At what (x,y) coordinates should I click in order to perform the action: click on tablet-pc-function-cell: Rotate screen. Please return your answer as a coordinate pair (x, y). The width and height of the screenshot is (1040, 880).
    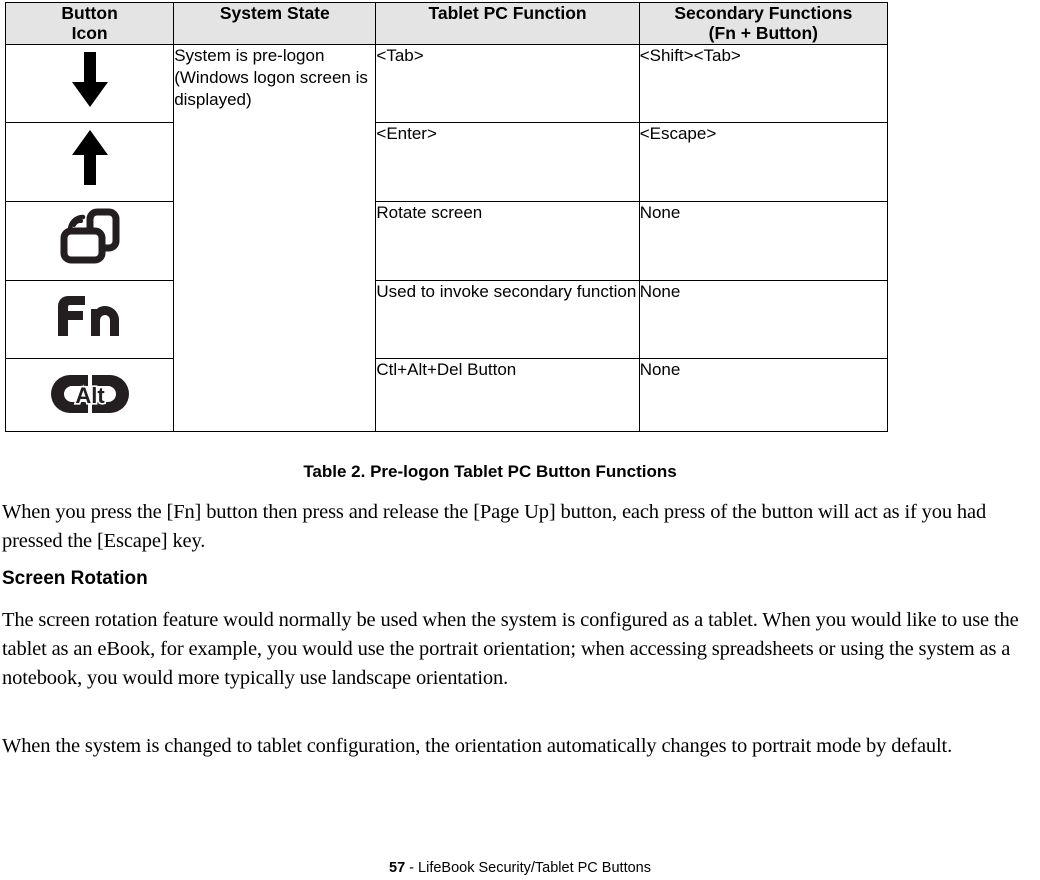
    Looking at the image, I should click on (507, 240).